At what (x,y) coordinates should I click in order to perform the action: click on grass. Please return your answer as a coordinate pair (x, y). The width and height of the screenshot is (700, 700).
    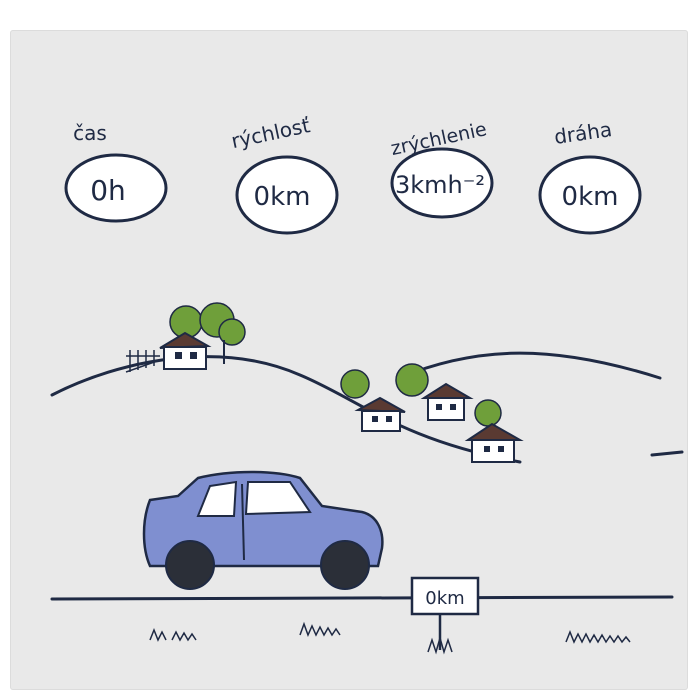
    Looking at the image, I should click on (390, 632).